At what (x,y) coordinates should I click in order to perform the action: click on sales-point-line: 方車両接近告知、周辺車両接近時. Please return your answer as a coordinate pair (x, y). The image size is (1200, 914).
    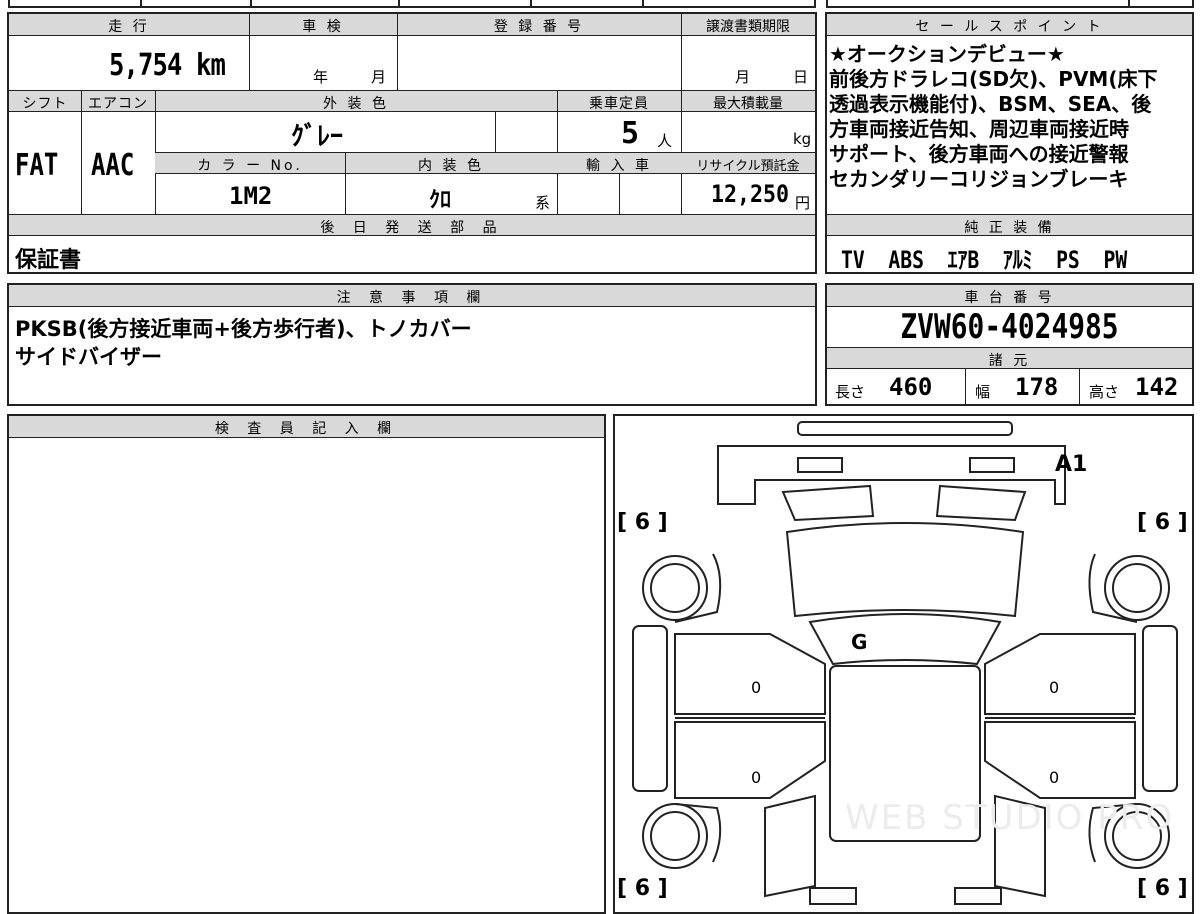
    Looking at the image, I should click on (979, 129).